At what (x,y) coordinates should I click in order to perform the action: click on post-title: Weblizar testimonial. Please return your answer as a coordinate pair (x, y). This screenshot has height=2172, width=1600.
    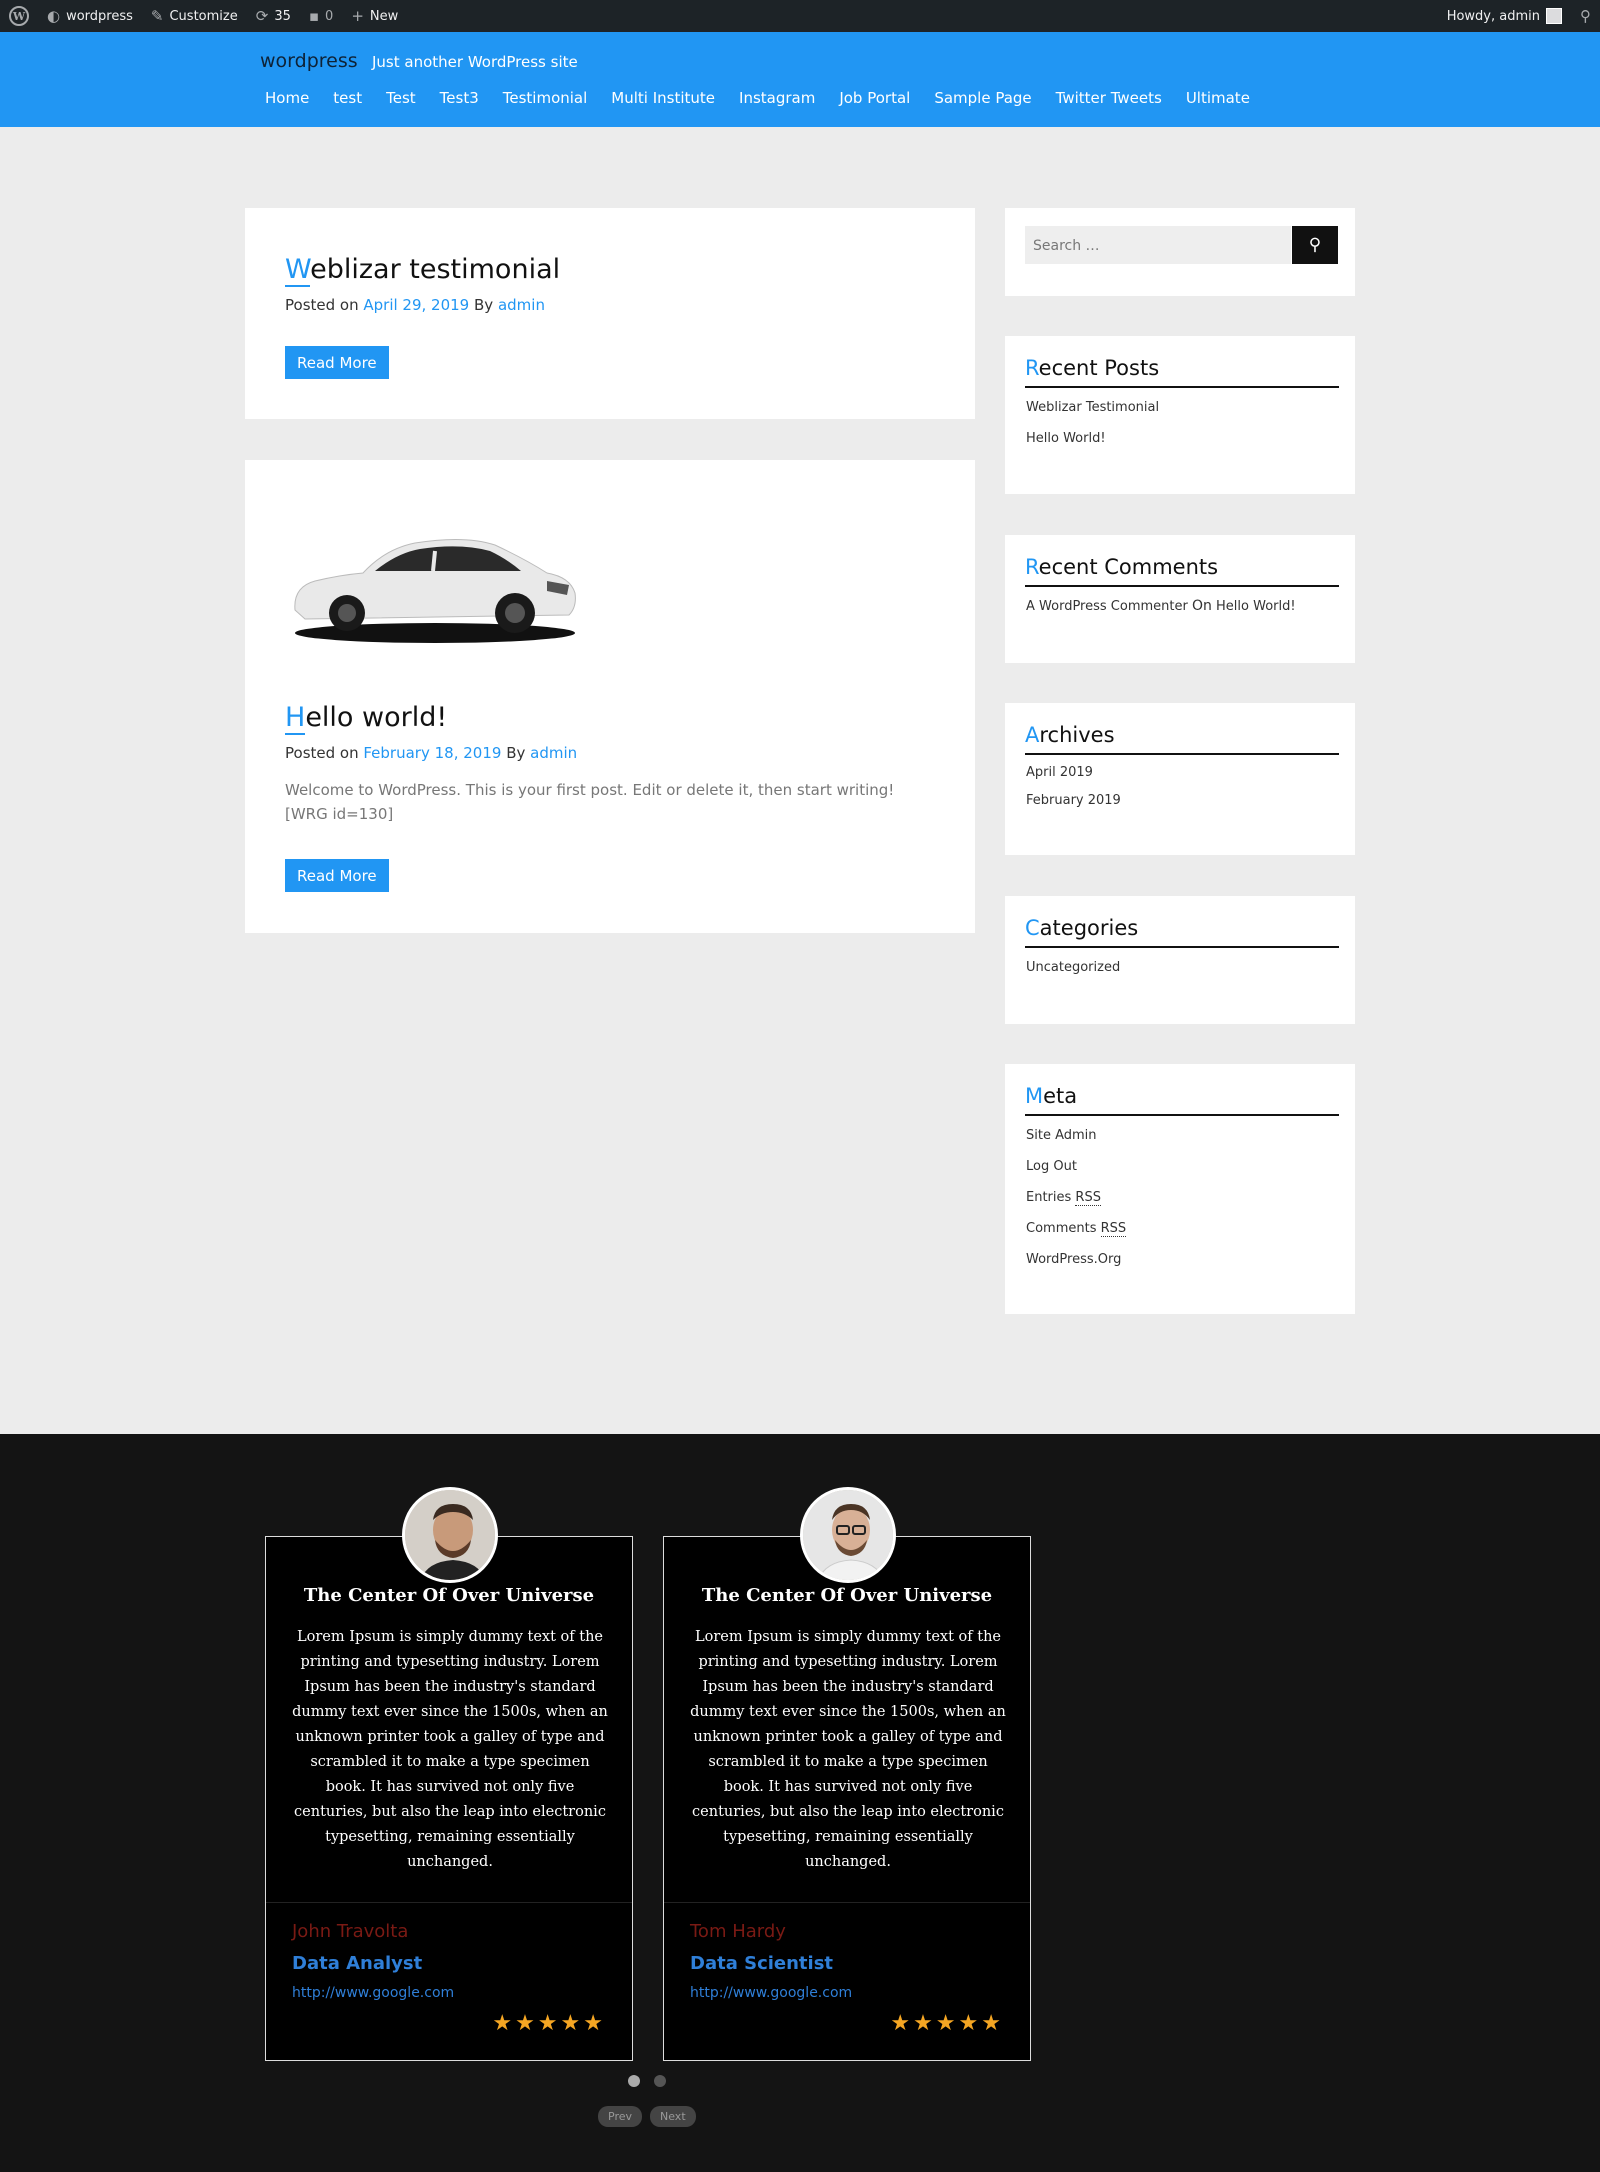
    Looking at the image, I should click on (422, 270).